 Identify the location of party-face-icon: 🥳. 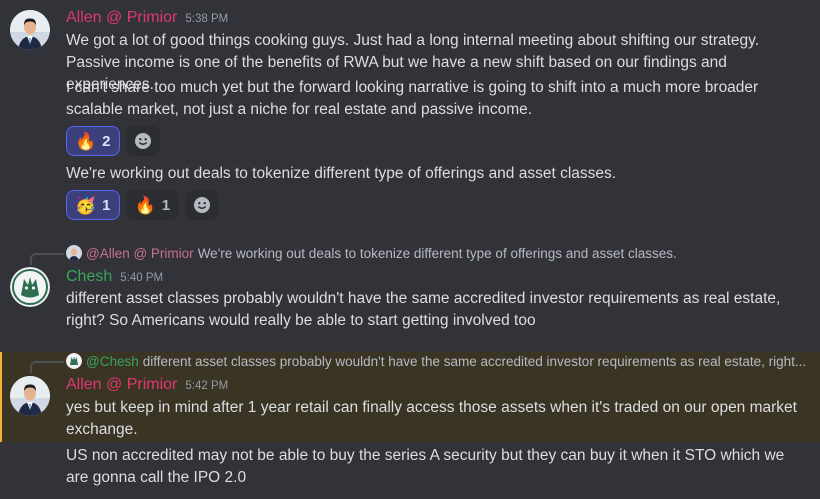
(86, 205).